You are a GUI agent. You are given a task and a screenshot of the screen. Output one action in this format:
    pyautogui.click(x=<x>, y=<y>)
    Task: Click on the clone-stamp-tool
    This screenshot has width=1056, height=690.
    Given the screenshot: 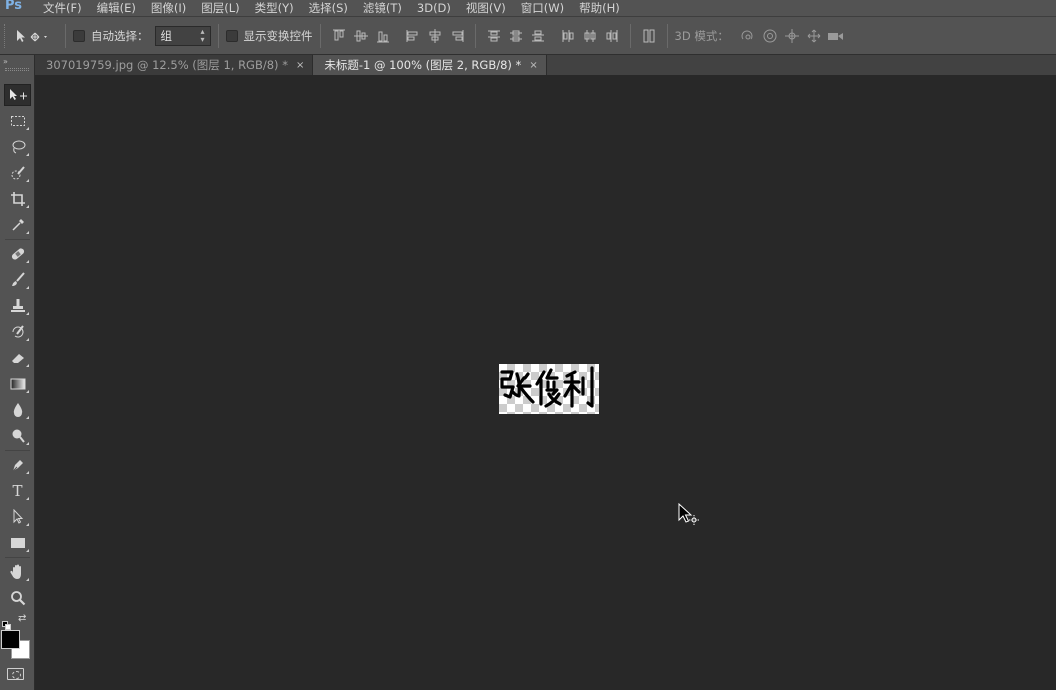 What is the action you would take?
    pyautogui.click(x=17, y=306)
    